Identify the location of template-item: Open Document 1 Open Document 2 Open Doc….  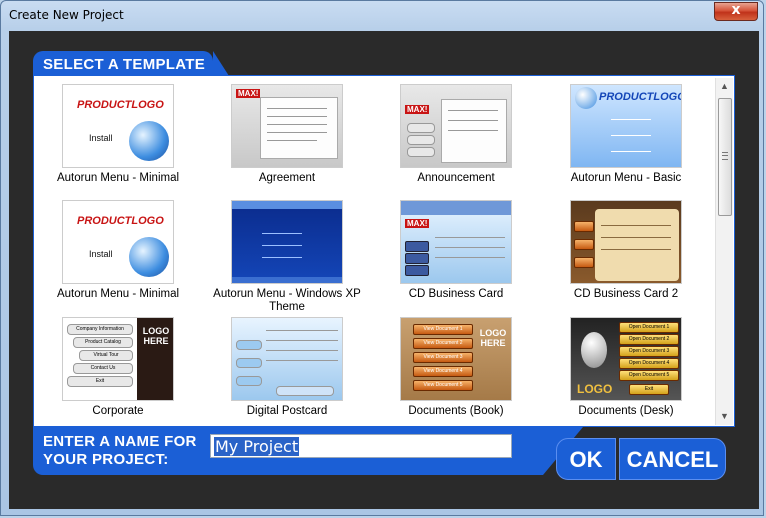
(626, 366).